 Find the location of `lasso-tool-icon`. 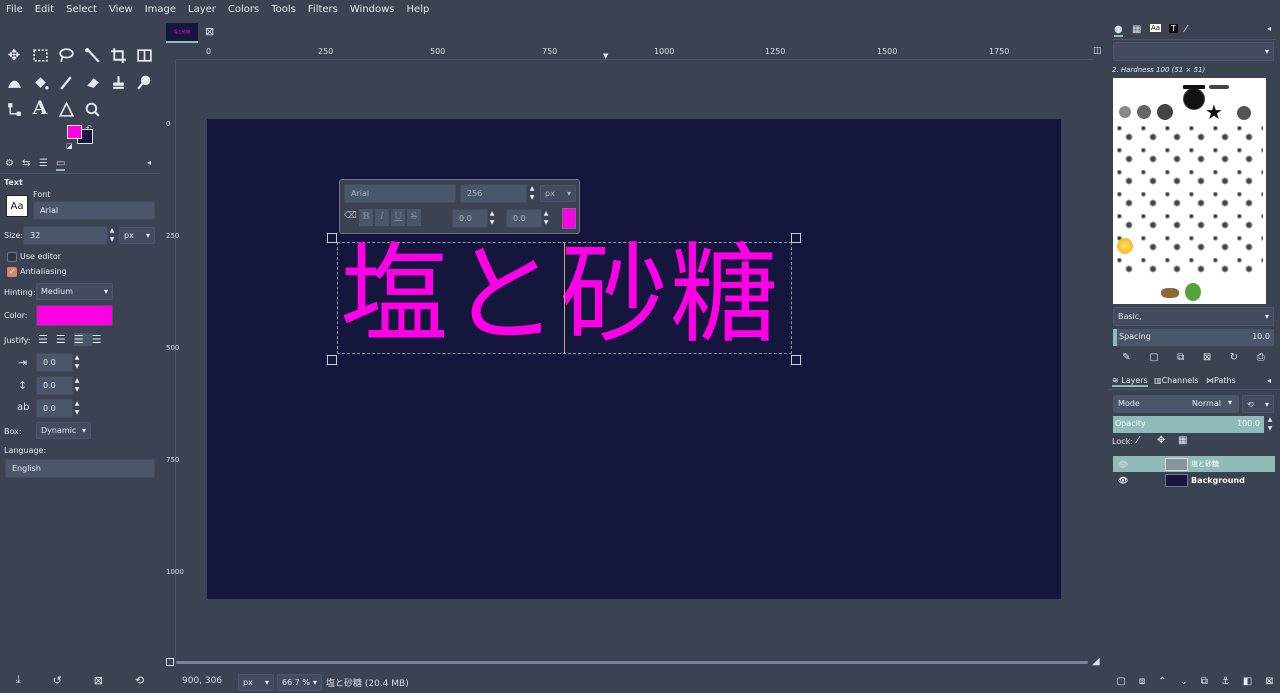

lasso-tool-icon is located at coordinates (66, 55).